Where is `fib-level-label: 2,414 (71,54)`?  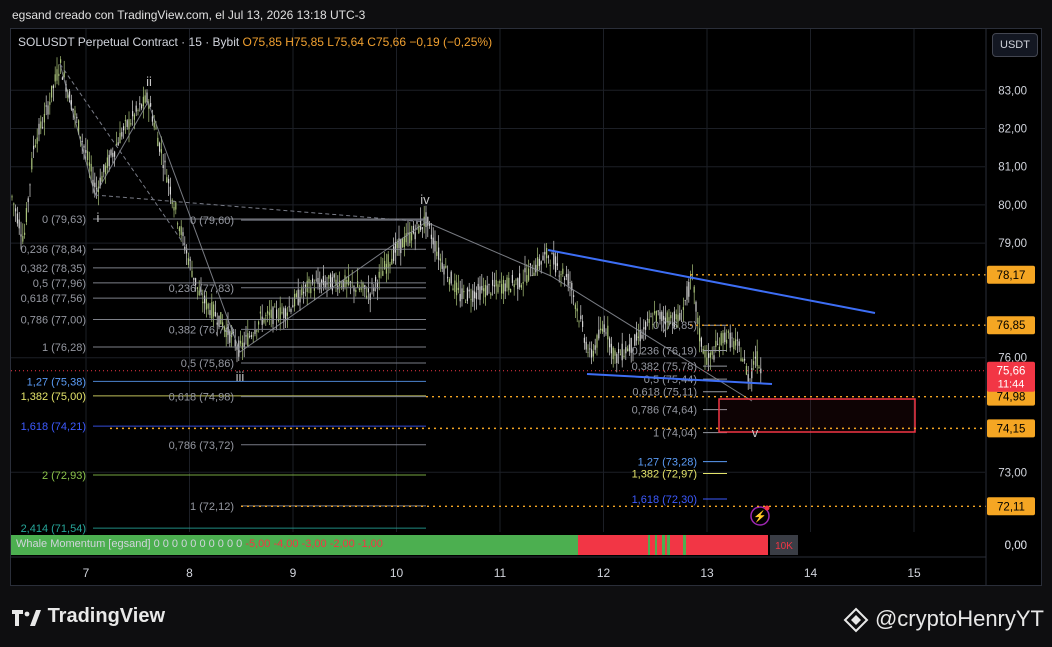 fib-level-label: 2,414 (71,54) is located at coordinates (53, 529).